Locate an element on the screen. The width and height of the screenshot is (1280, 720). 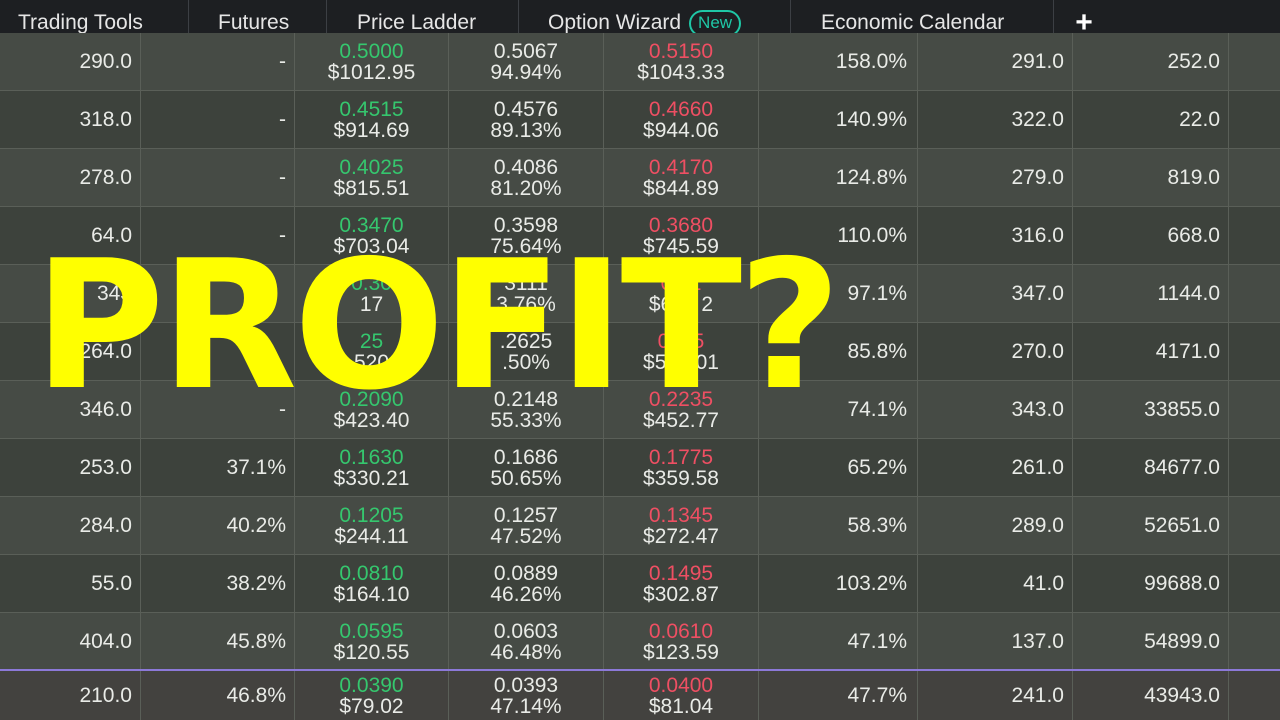
mid-cell: 0.1257 47.52% is located at coordinates (526, 525).